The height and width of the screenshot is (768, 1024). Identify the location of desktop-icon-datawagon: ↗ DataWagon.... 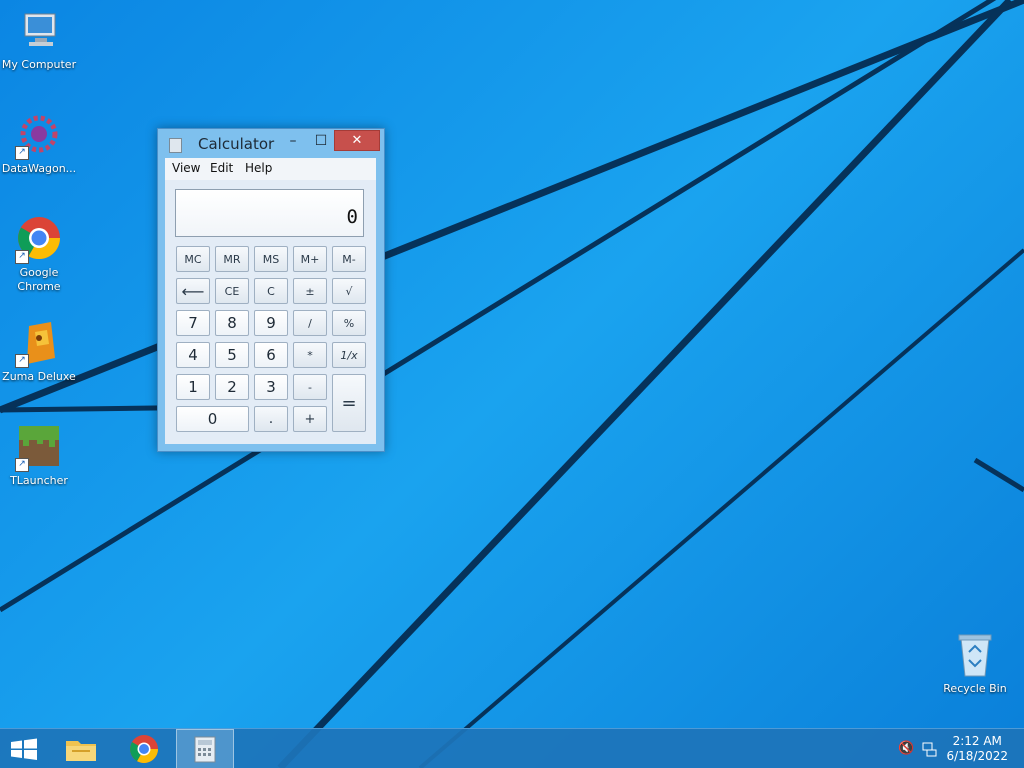
(39, 144).